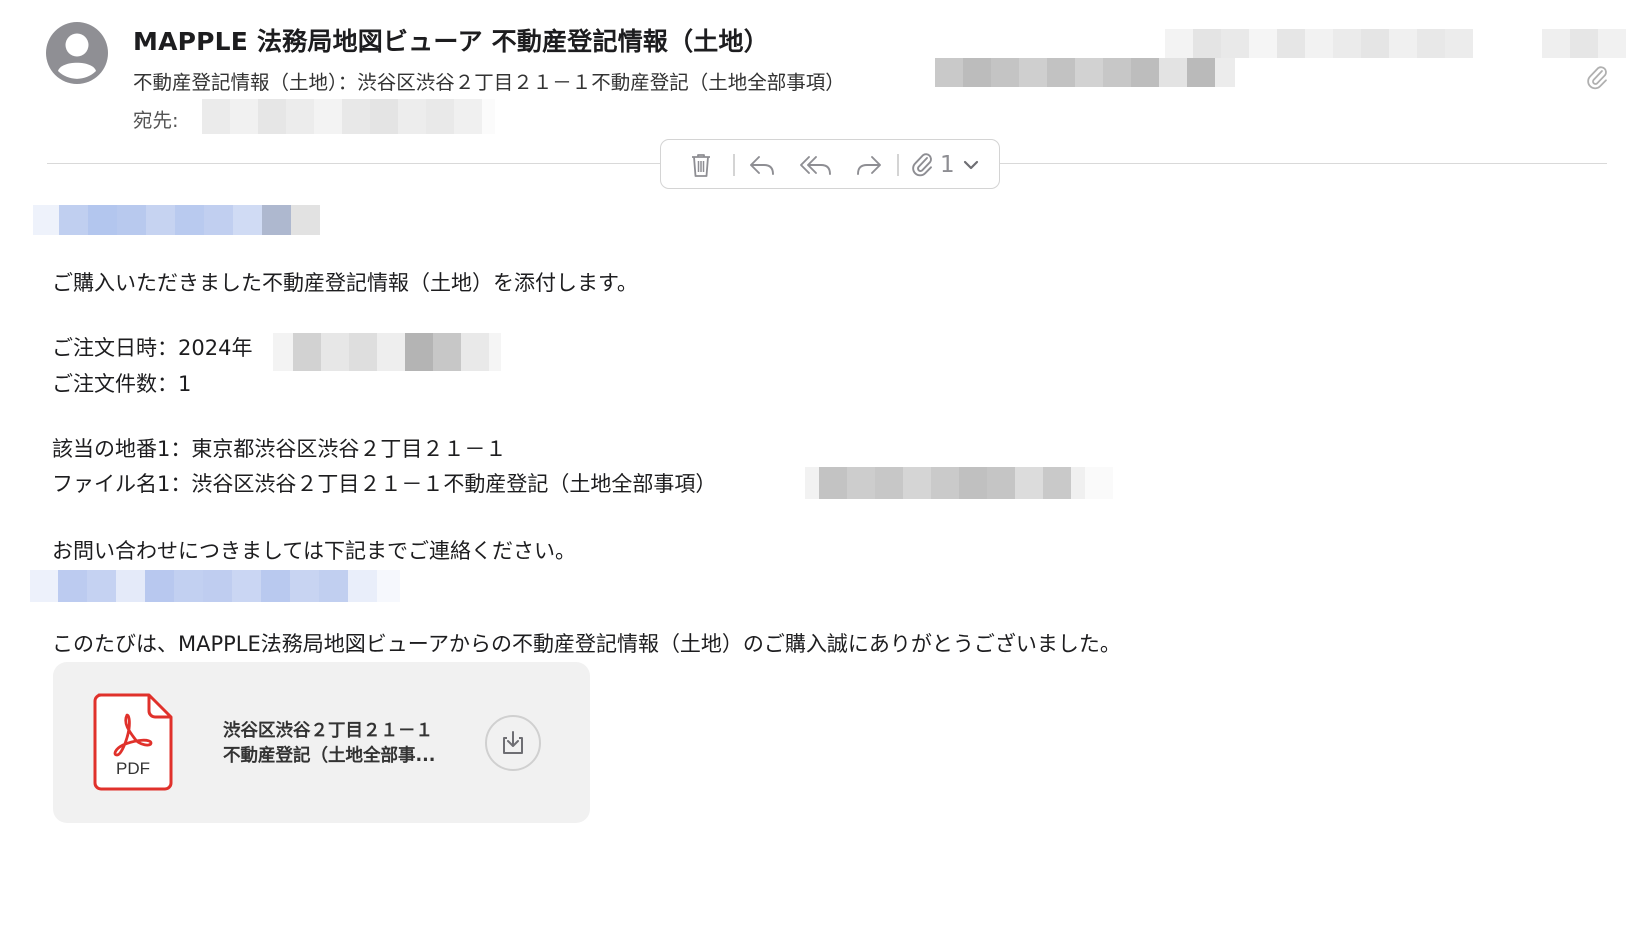 Image resolution: width=1640 pixels, height=934 pixels. Describe the element at coordinates (1341, 43) in the screenshot. I see `redacted-date` at that location.